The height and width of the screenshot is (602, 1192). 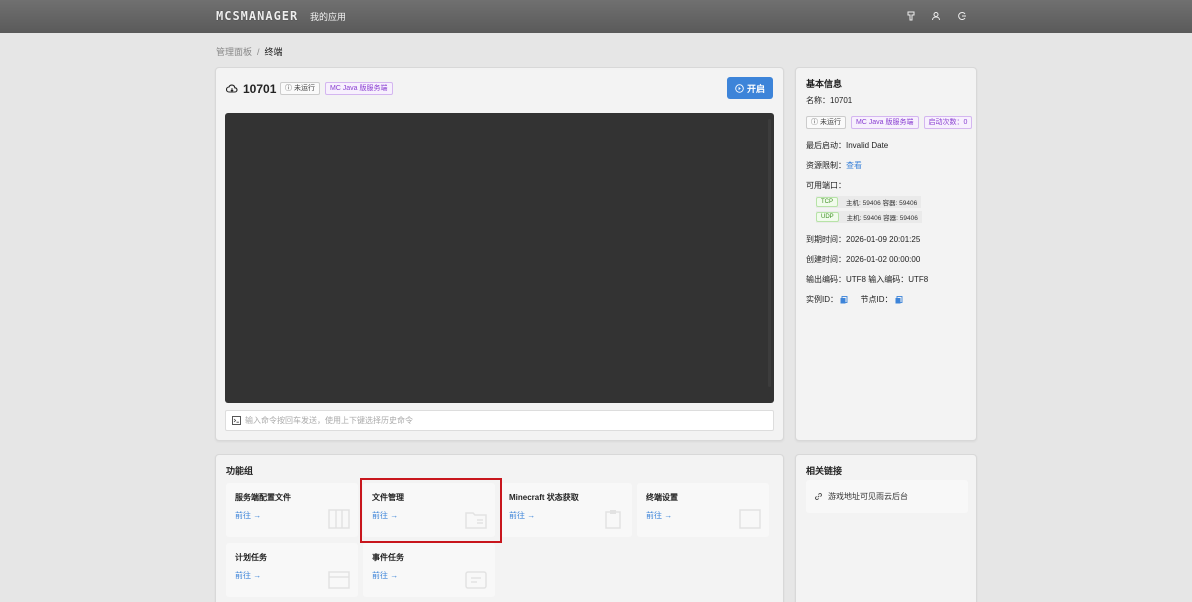 I want to click on related-link-text: 游戏地址可见雨云后台, so click(x=868, y=496).